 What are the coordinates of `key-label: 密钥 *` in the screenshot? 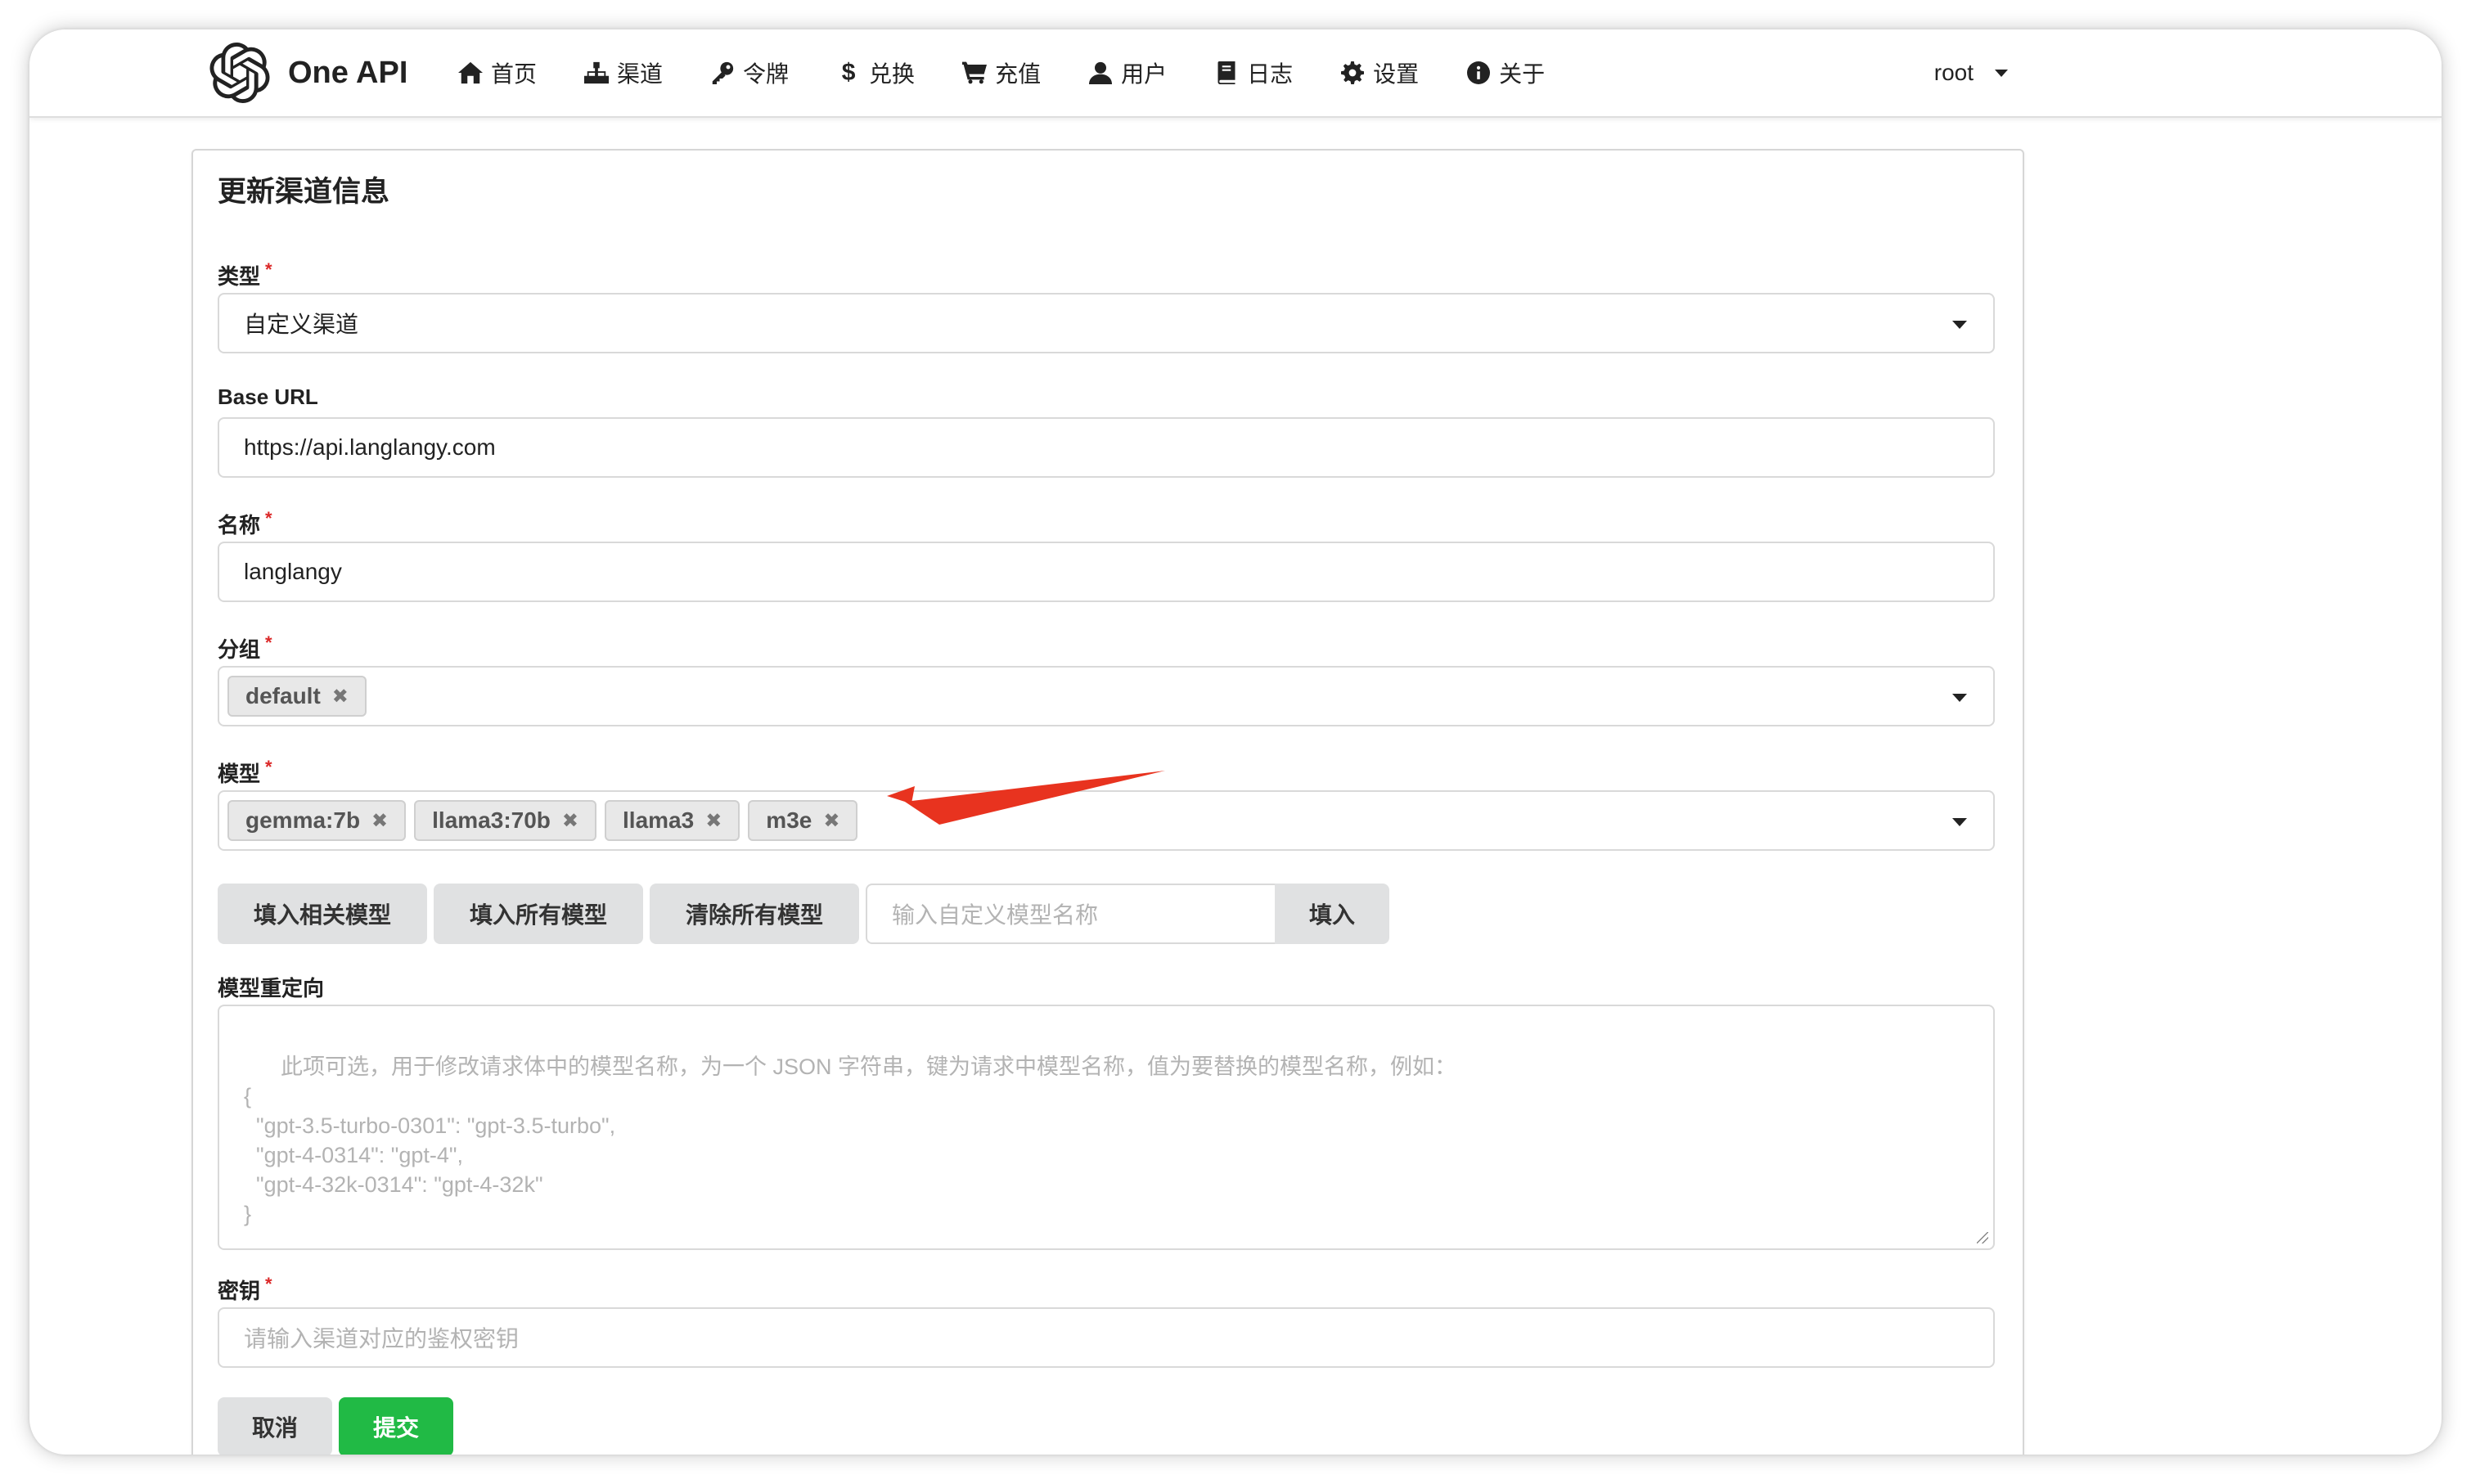 It's located at (245, 1289).